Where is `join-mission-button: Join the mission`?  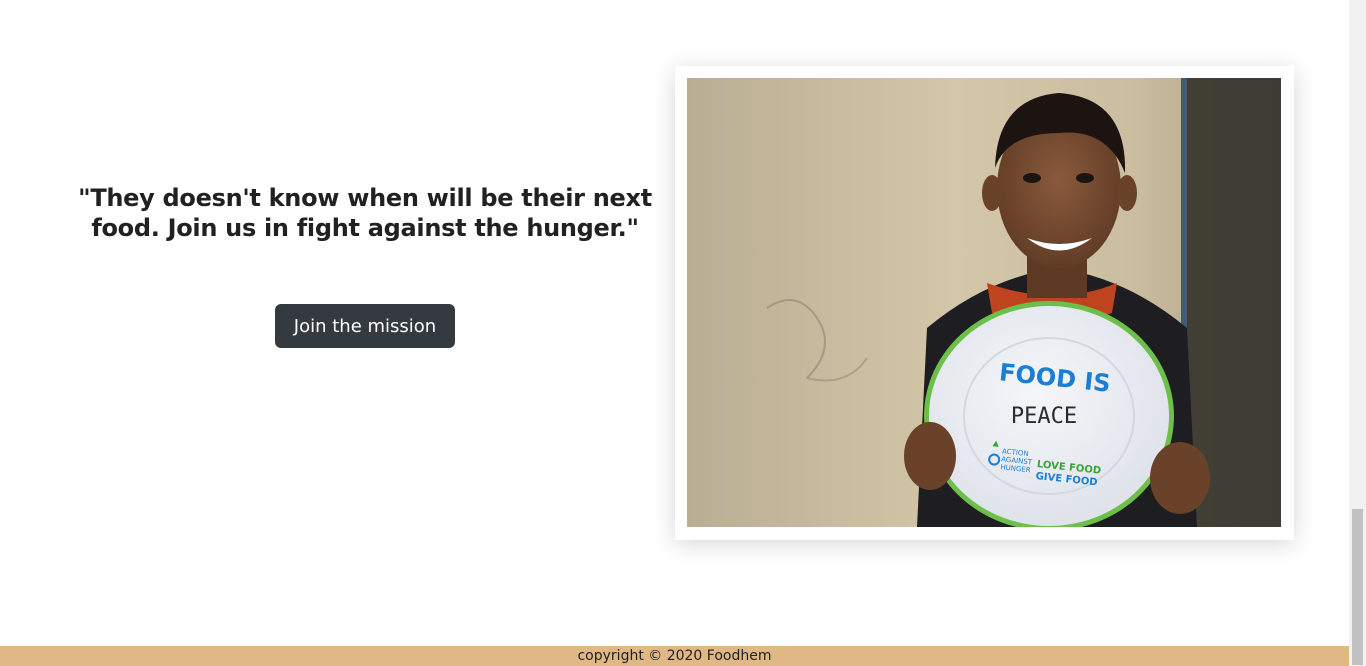 join-mission-button: Join the mission is located at coordinates (365, 326).